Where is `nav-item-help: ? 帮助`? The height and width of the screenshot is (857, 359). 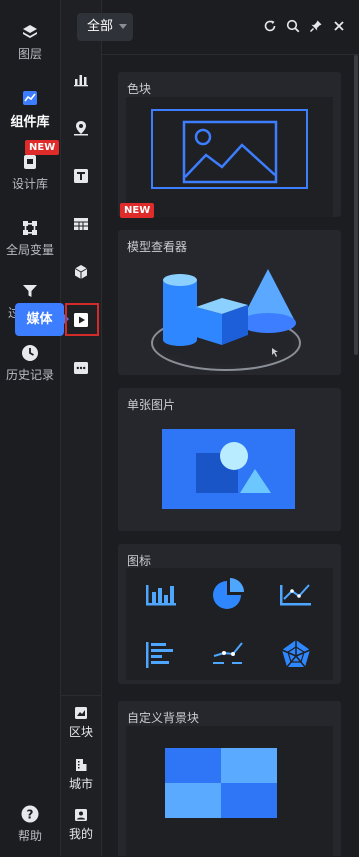 nav-item-help: ? 帮助 is located at coordinates (30, 824).